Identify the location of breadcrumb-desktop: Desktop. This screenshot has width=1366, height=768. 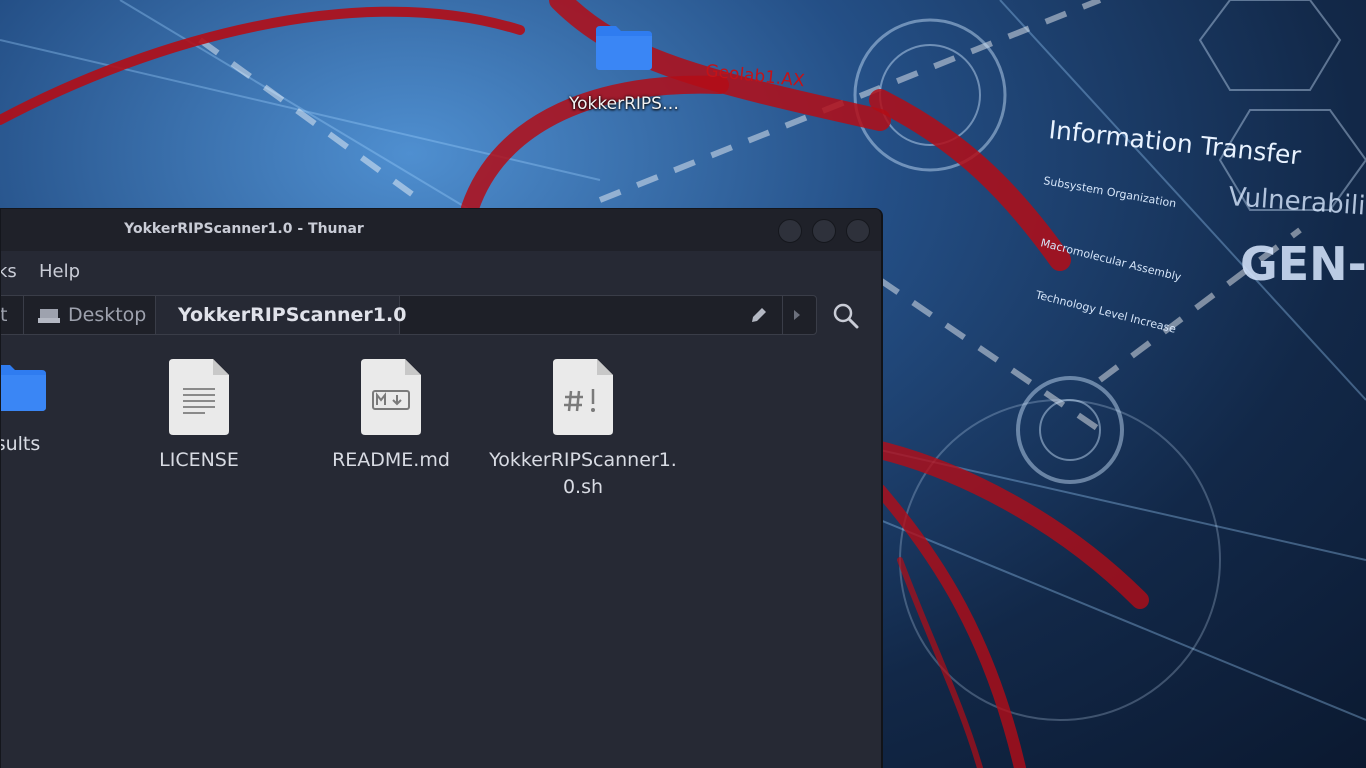
(90, 315).